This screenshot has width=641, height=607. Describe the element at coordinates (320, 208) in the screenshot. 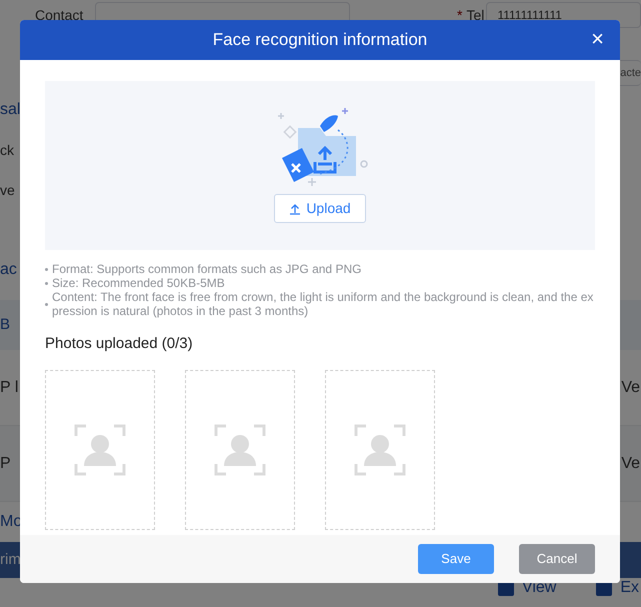

I see `upload-button: Upload` at that location.